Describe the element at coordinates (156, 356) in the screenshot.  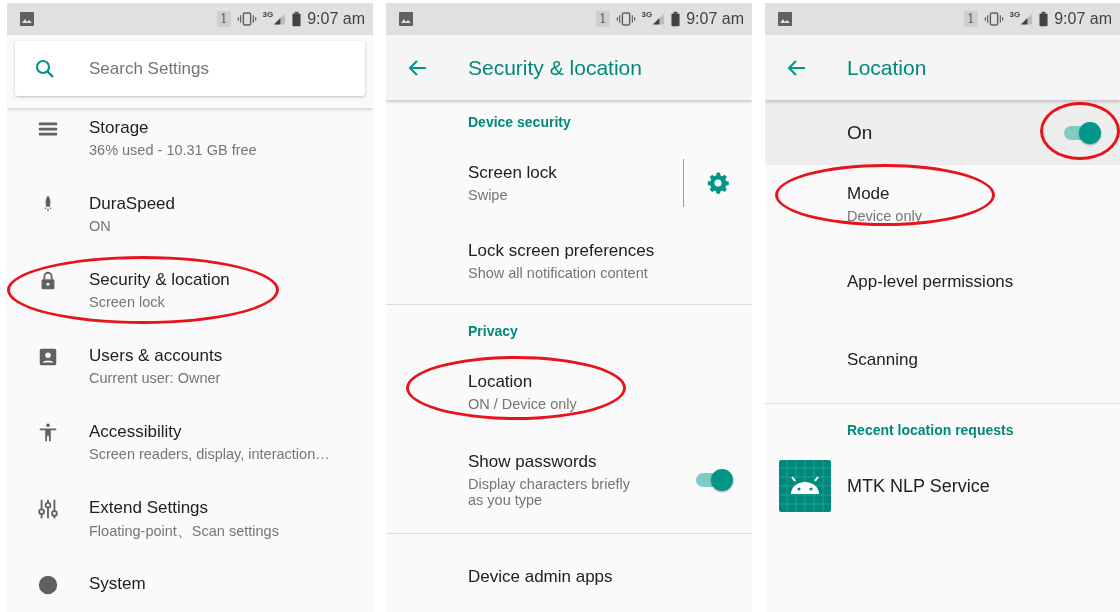
I see `setting-title: Users & accounts` at that location.